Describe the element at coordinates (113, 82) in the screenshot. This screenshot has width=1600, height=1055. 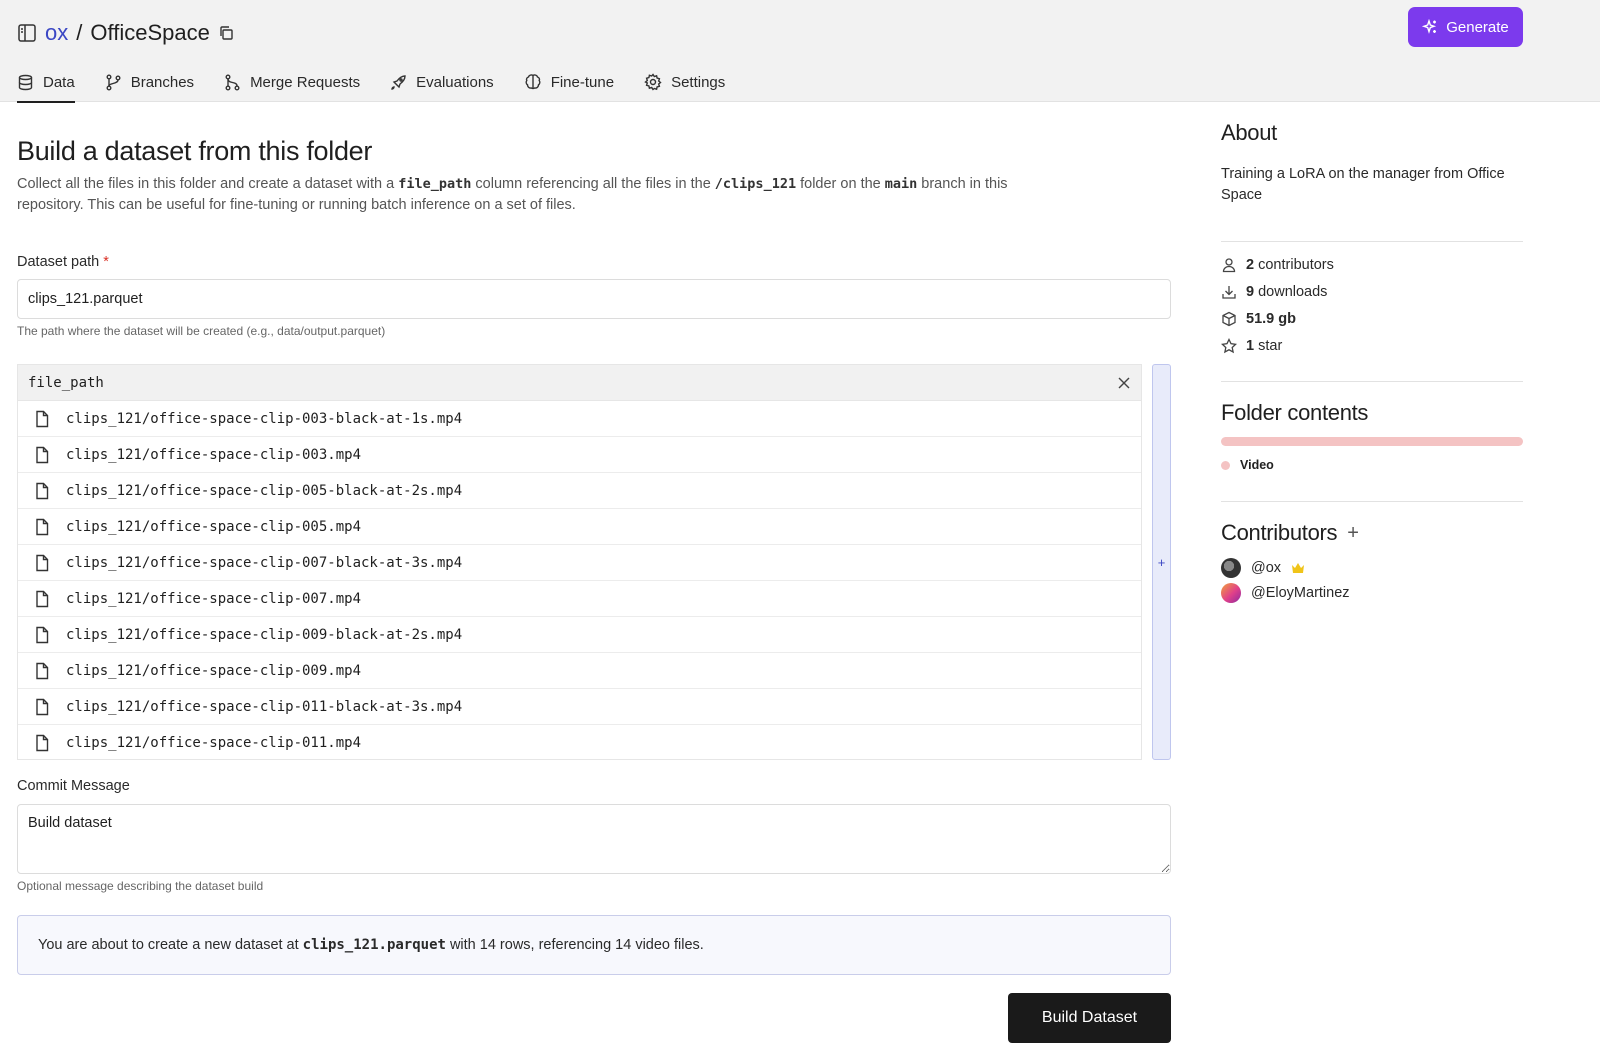
I see `branch-icon` at that location.